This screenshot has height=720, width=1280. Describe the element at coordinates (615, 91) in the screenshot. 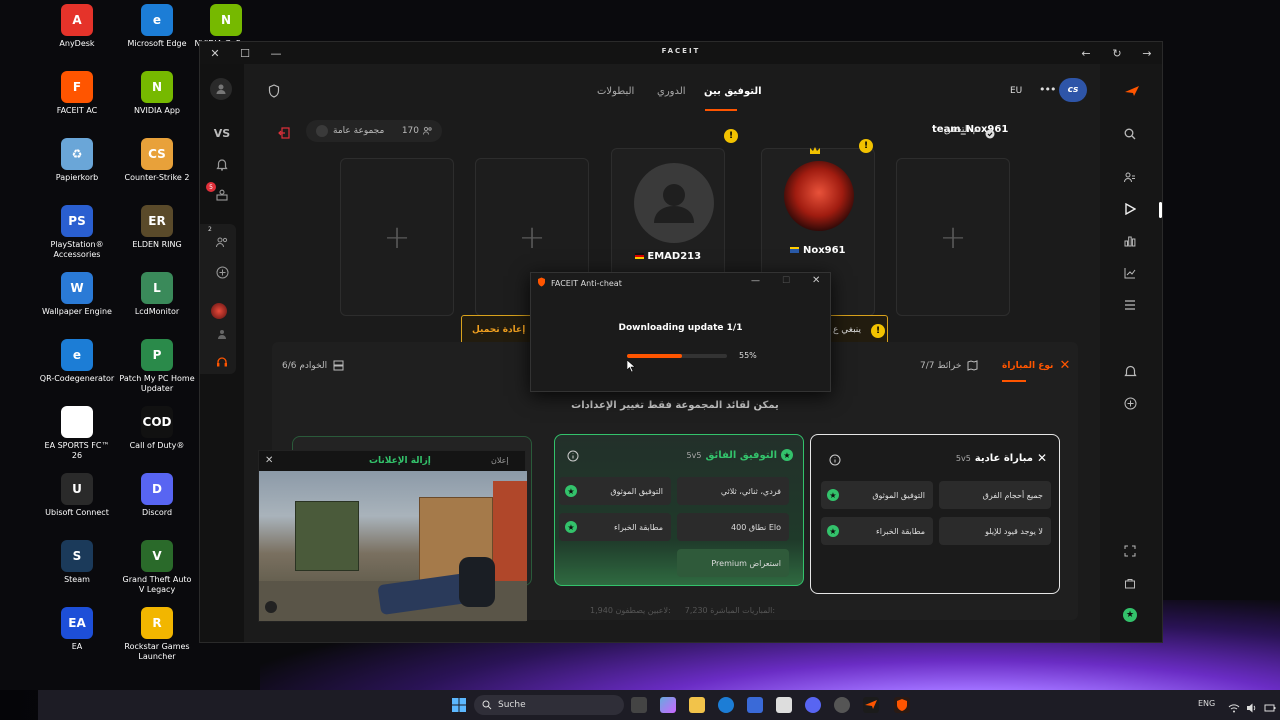

I see `tab-tournaments: البطولات` at that location.